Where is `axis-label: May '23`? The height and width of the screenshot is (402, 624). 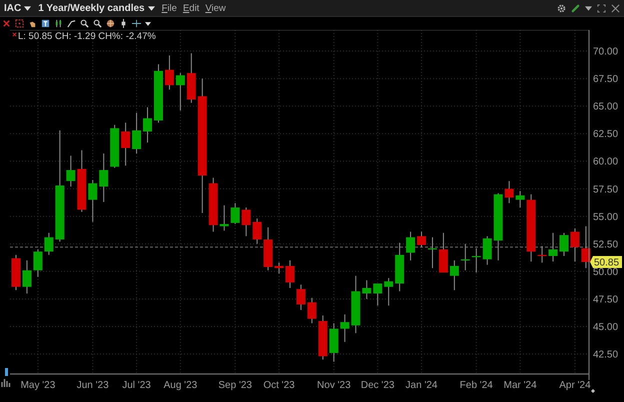
axis-label: May '23 is located at coordinates (38, 385).